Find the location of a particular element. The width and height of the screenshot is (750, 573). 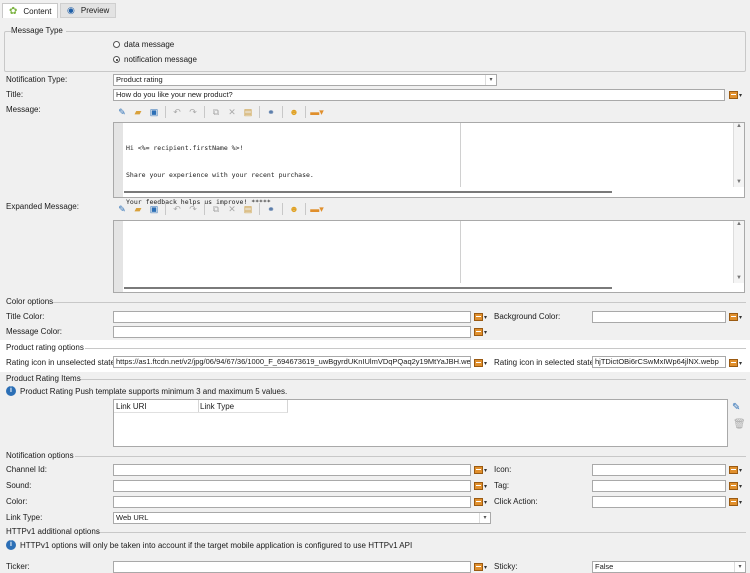

title-value: How do you like your new product? is located at coordinates (174, 94).